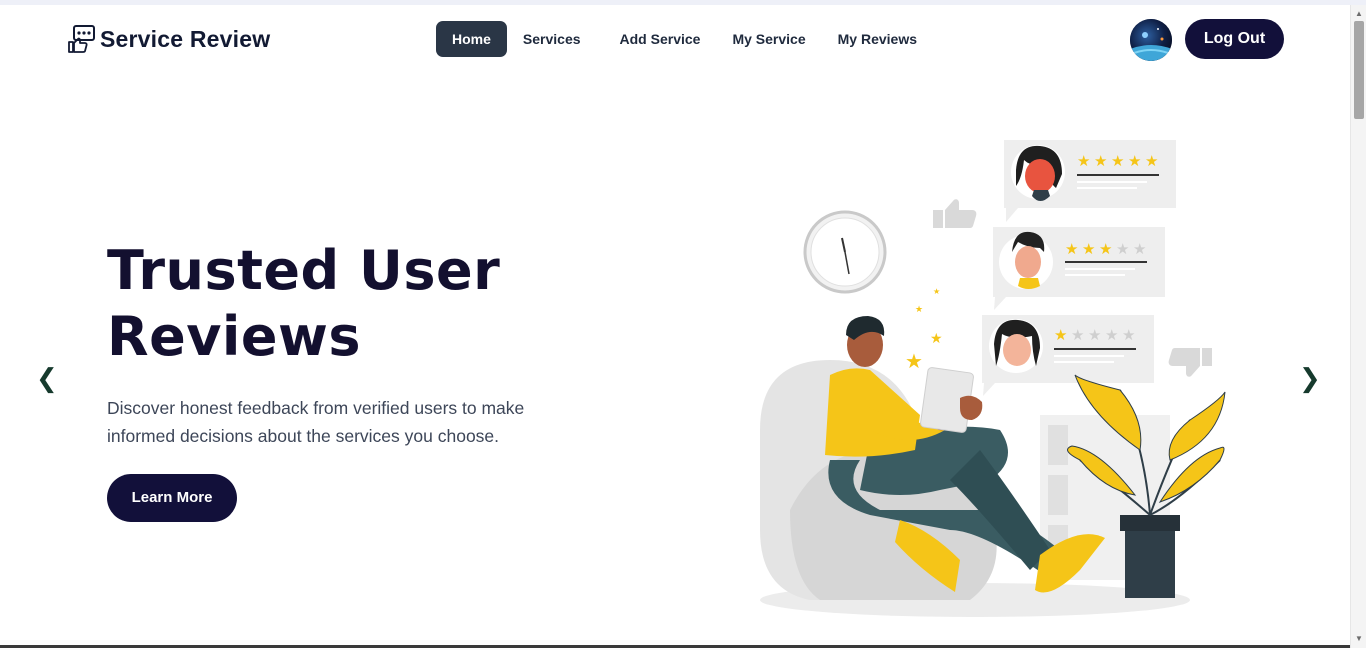 The image size is (1366, 648). What do you see at coordinates (1358, 14) in the screenshot?
I see `scroll-up-icon: ▲` at bounding box center [1358, 14].